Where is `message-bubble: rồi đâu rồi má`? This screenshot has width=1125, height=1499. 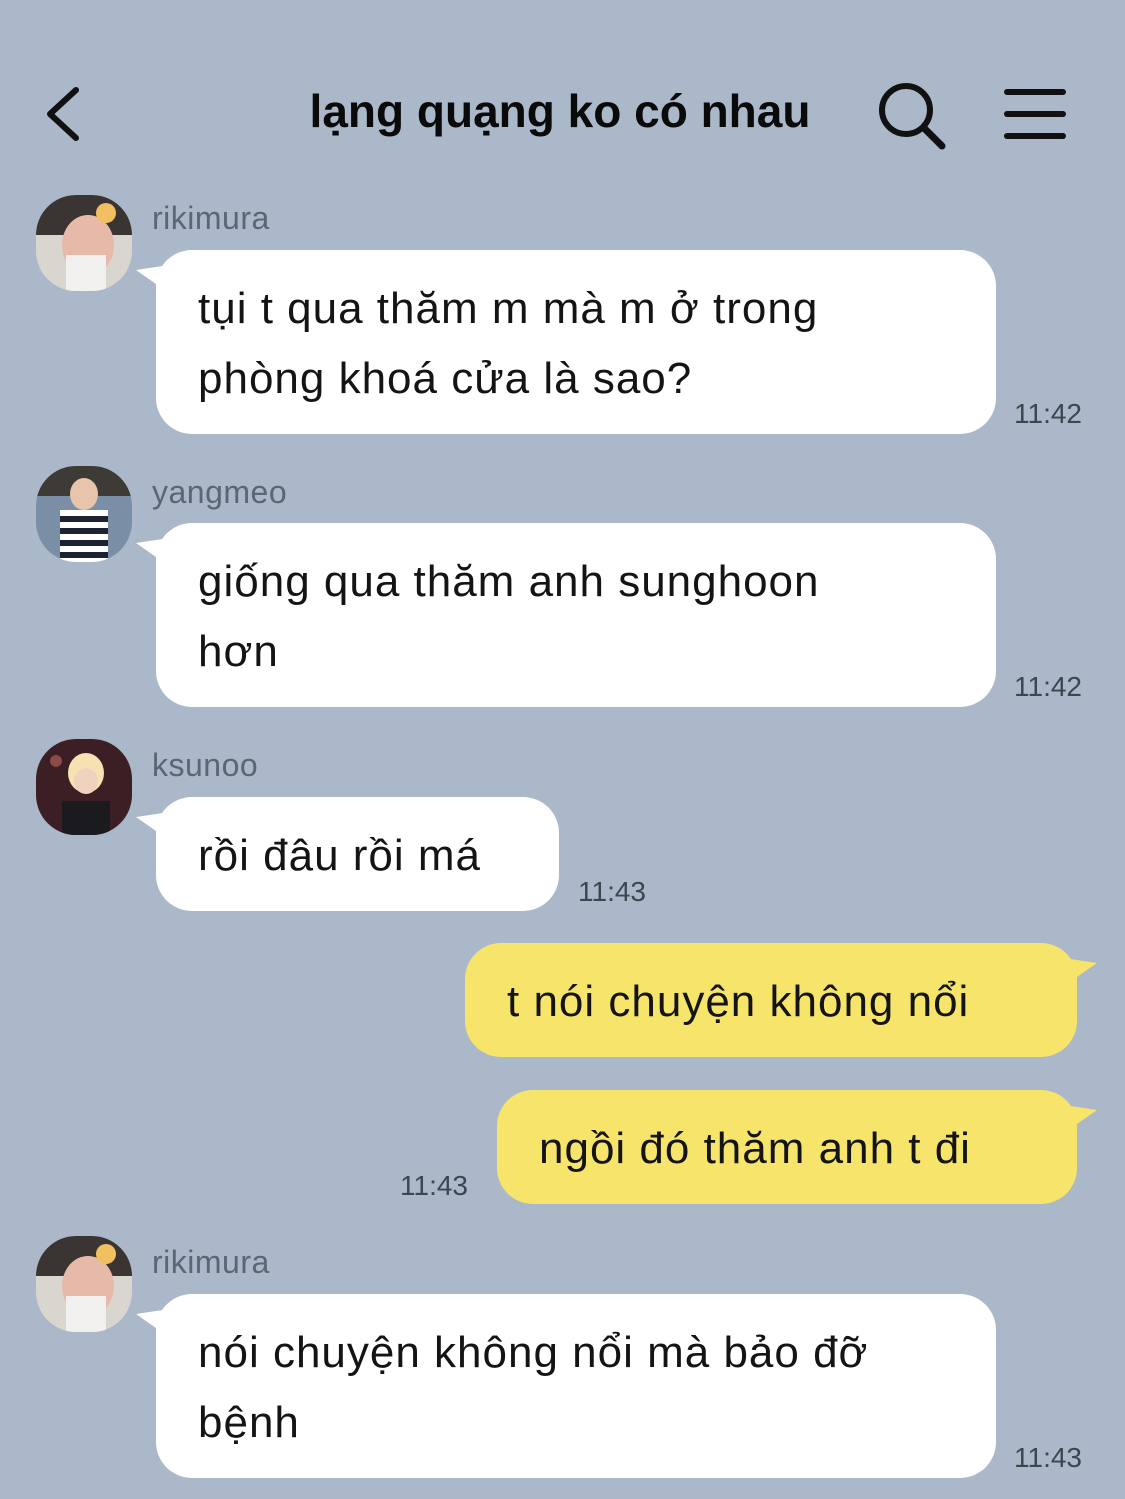
message-bubble: rồi đâu rồi má is located at coordinates (347, 854).